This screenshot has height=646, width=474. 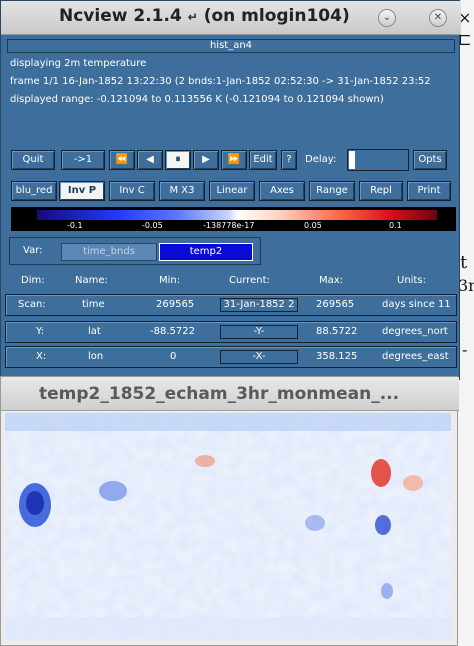 What do you see at coordinates (170, 280) in the screenshot?
I see `min-header: Min:` at bounding box center [170, 280].